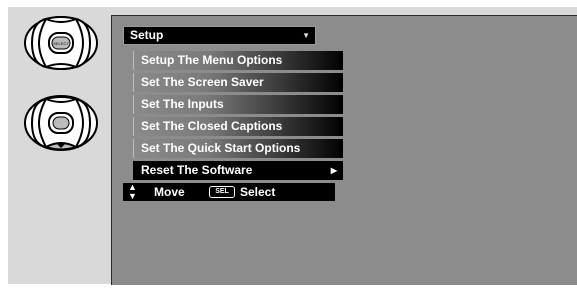  Describe the element at coordinates (222, 192) in the screenshot. I see `sel-key-icon: SEL` at that location.